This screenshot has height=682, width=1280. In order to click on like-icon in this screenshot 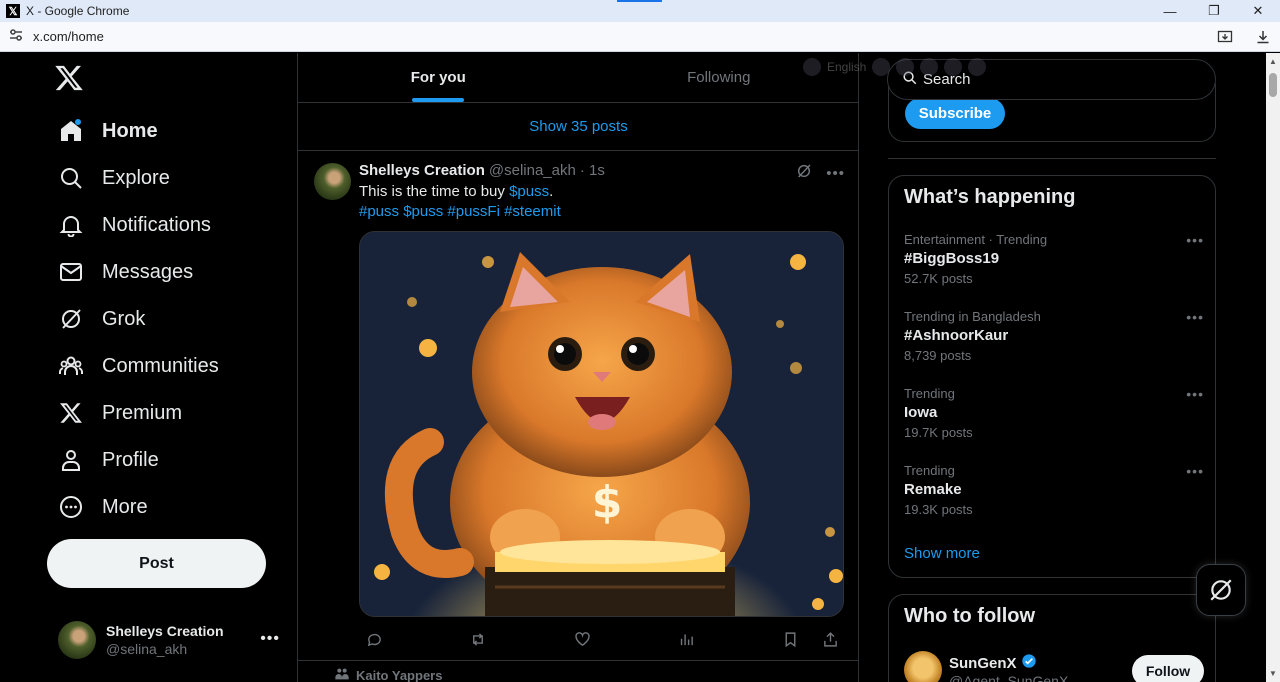, I will do `click(582, 639)`.